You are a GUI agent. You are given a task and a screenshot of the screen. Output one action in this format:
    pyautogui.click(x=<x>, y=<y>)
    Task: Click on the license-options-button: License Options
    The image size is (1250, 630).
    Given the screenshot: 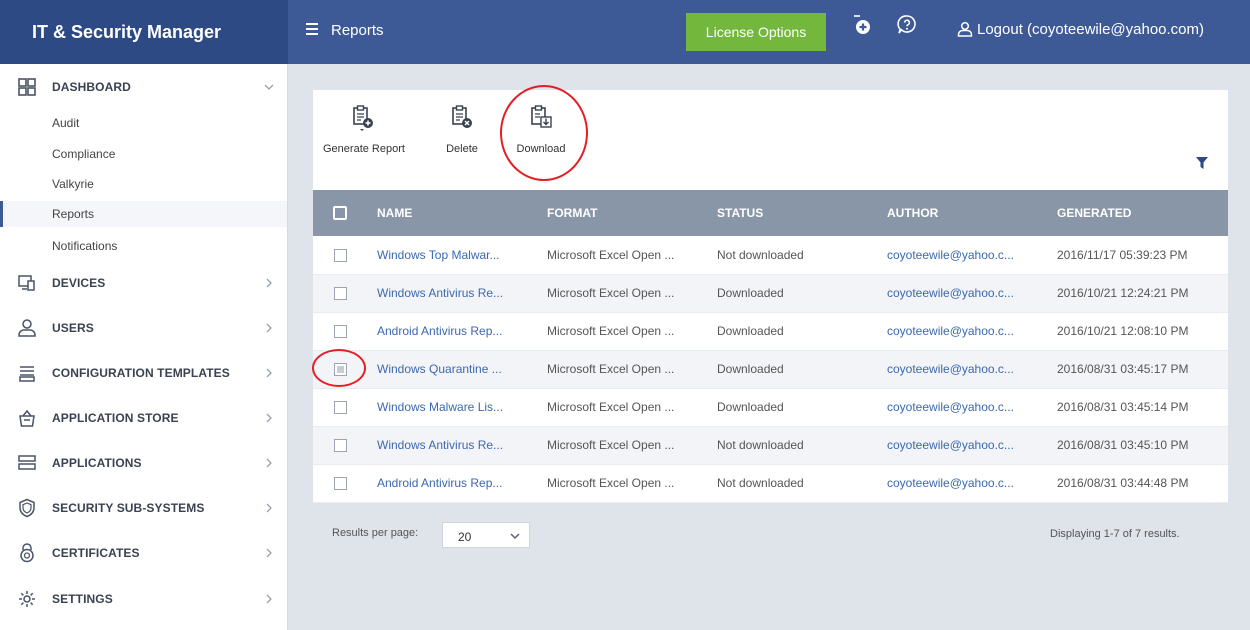 What is the action you would take?
    pyautogui.click(x=756, y=32)
    